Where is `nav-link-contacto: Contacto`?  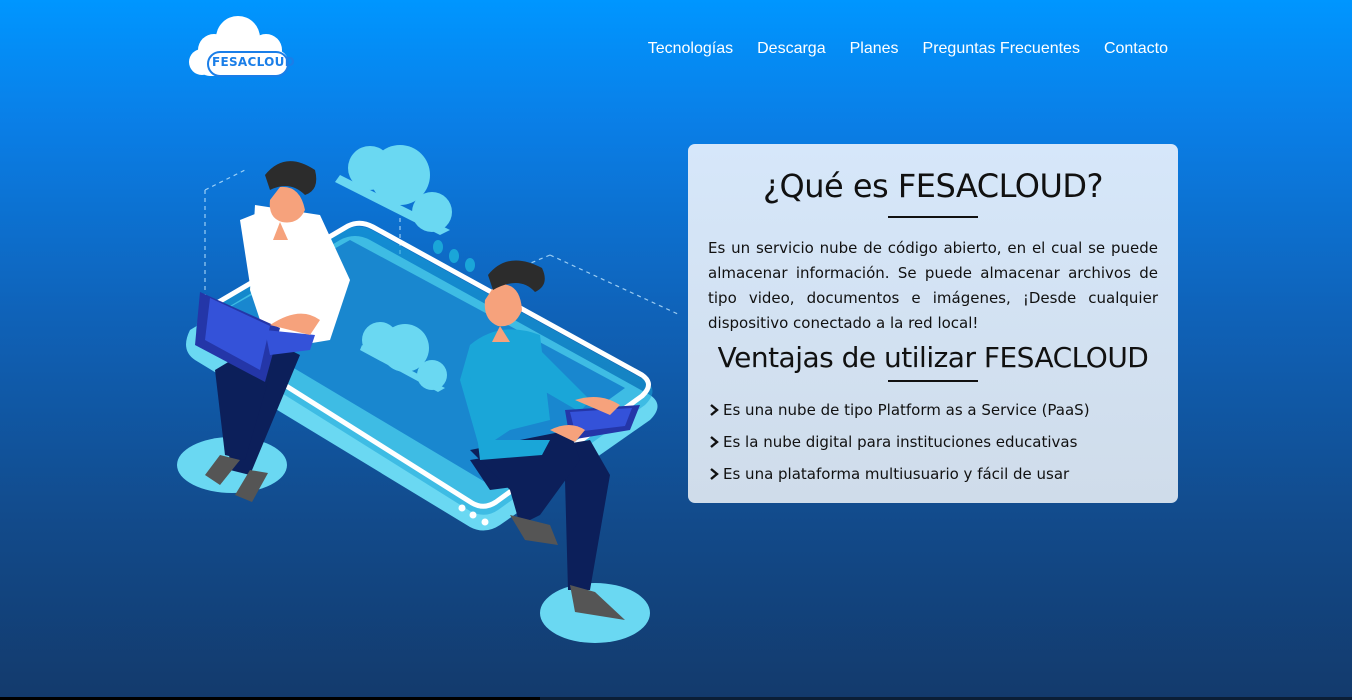
nav-link-contacto: Contacto is located at coordinates (1136, 49).